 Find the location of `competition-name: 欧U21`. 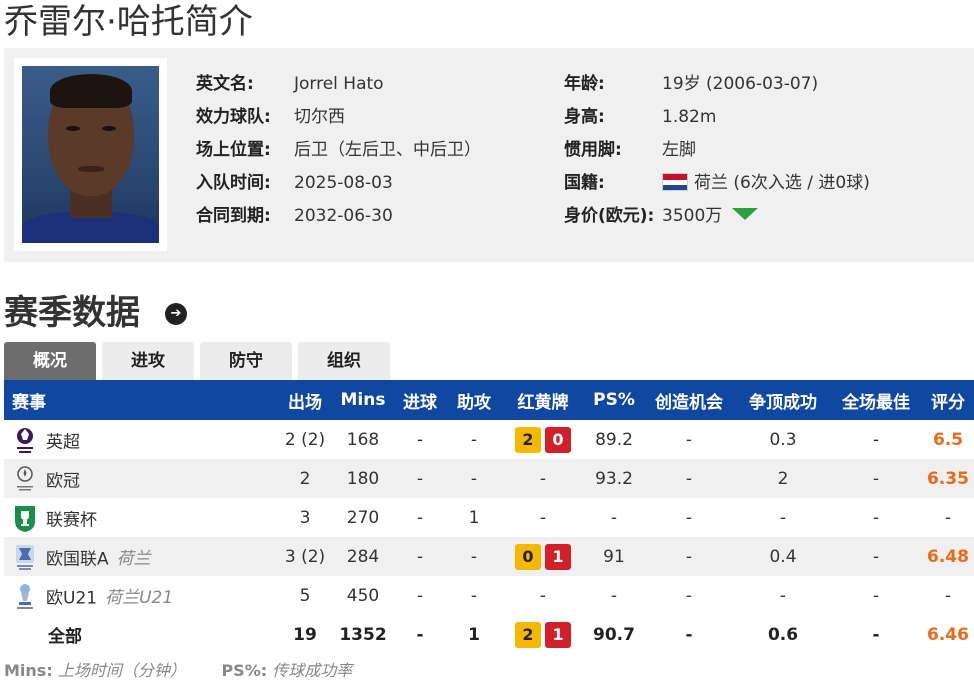

competition-name: 欧U21 is located at coordinates (71, 598).